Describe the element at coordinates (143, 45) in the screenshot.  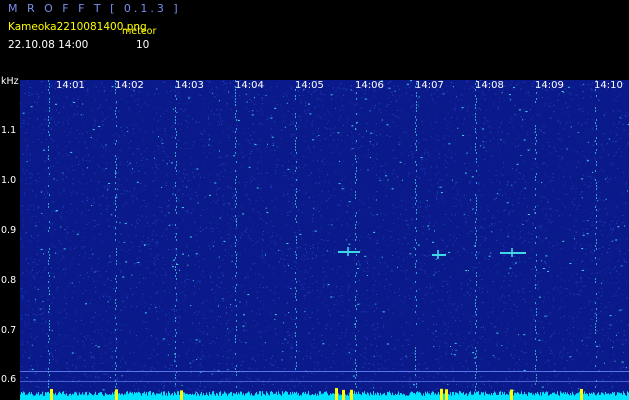
I see `meteor-count: 10` at that location.